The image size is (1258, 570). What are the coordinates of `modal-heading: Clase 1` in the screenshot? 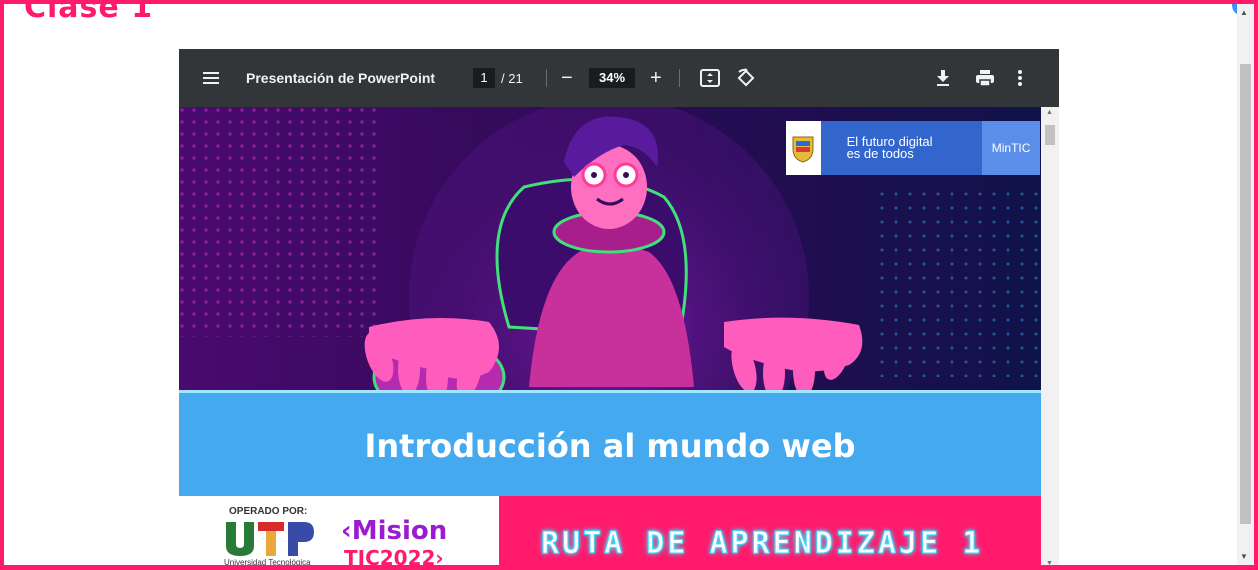 It's located at (89, 12).